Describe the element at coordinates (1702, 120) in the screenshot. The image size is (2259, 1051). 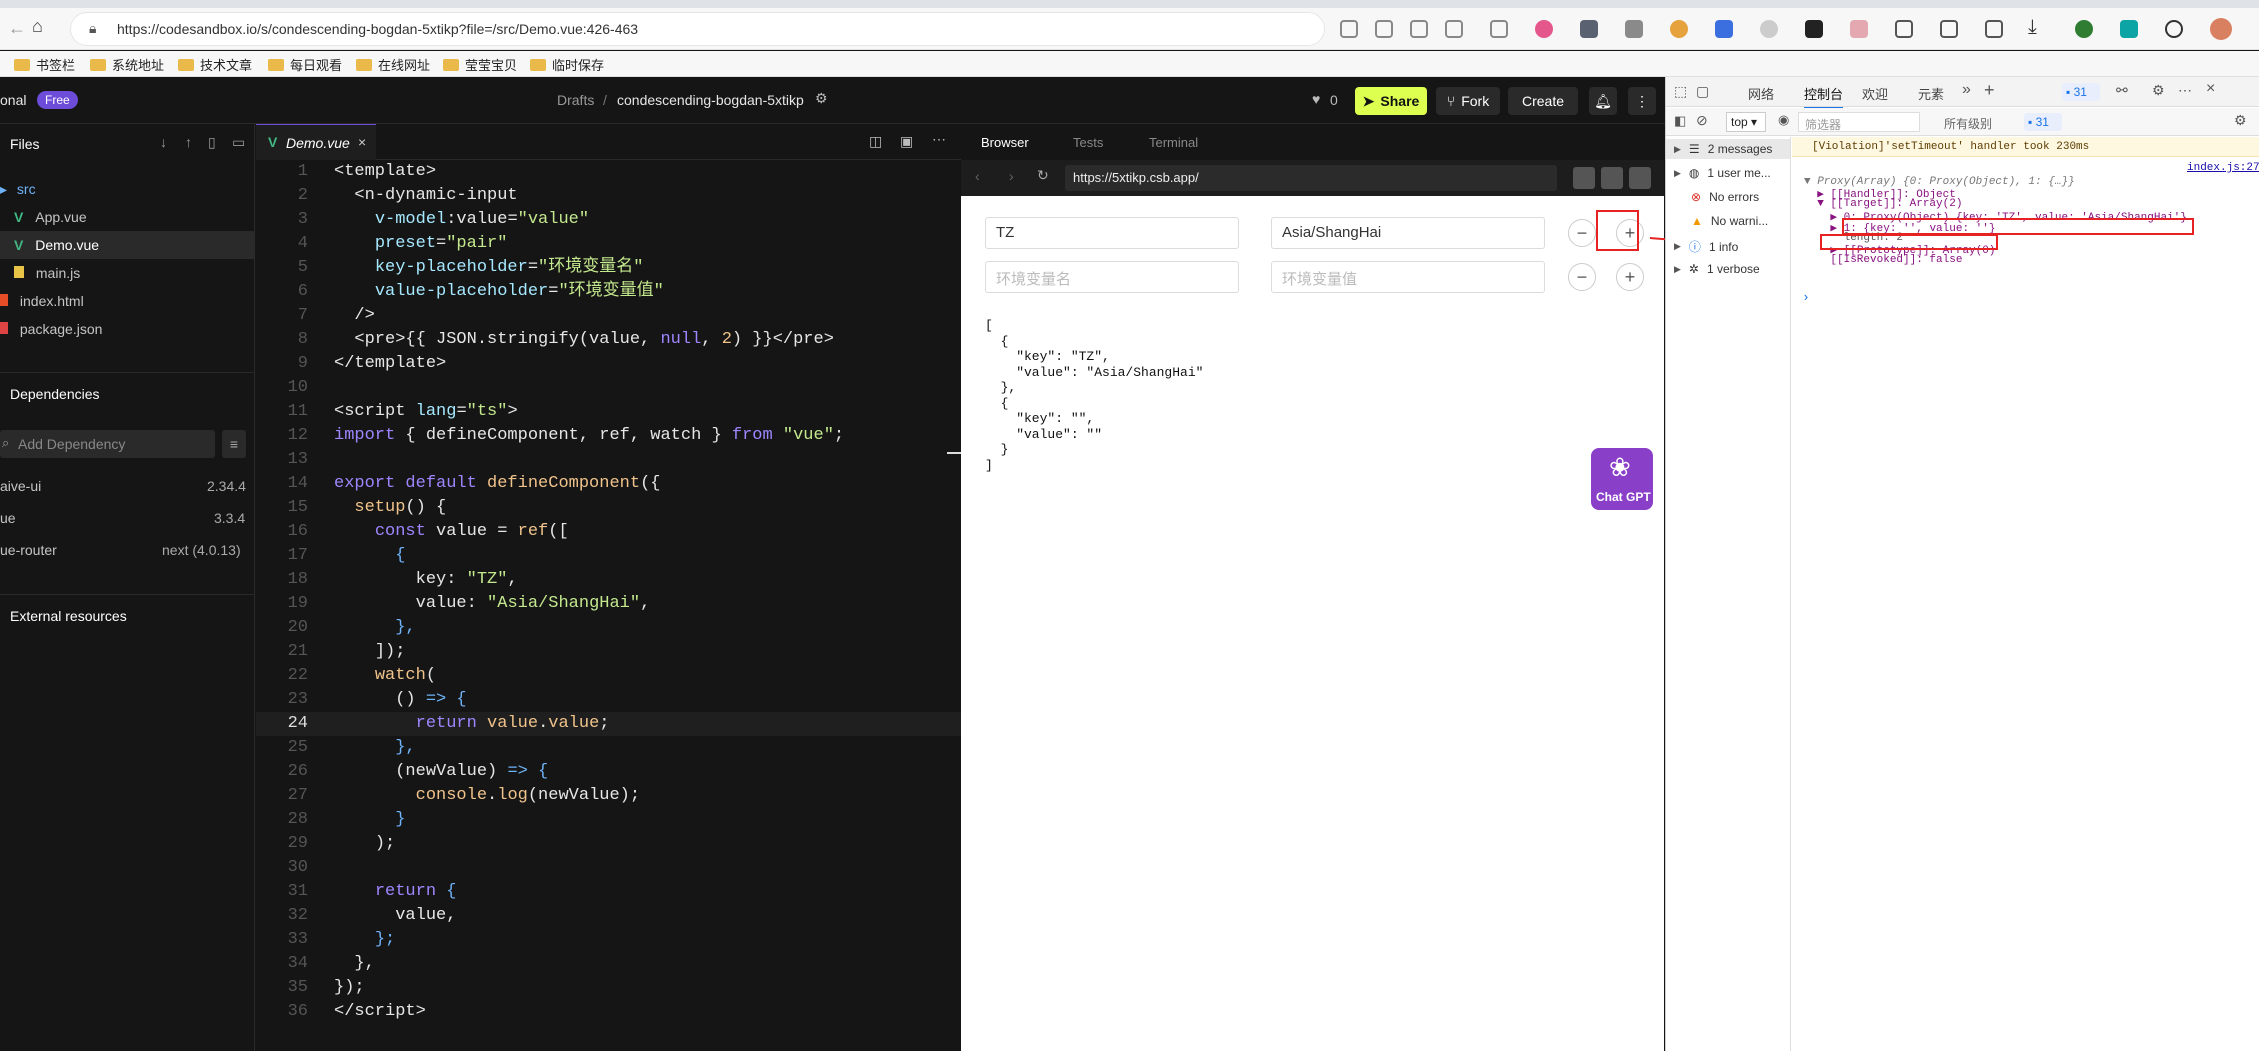
I see `clear-icon: ⊘` at that location.